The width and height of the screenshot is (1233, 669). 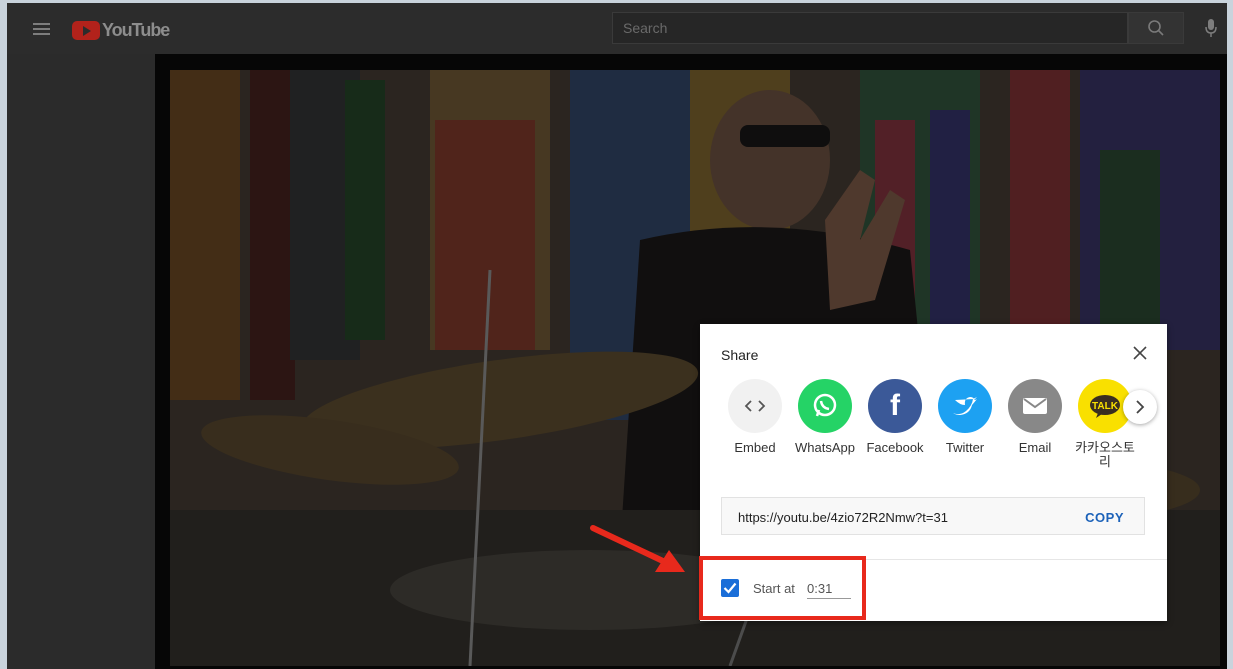 What do you see at coordinates (136, 29) in the screenshot?
I see `logo-text: YouTube` at bounding box center [136, 29].